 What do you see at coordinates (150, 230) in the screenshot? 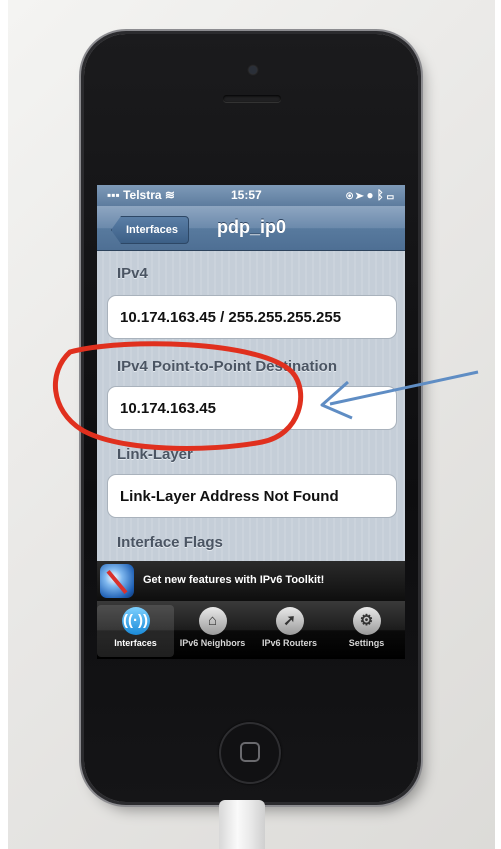
I see `back-button-interfaces: Interfaces` at bounding box center [150, 230].